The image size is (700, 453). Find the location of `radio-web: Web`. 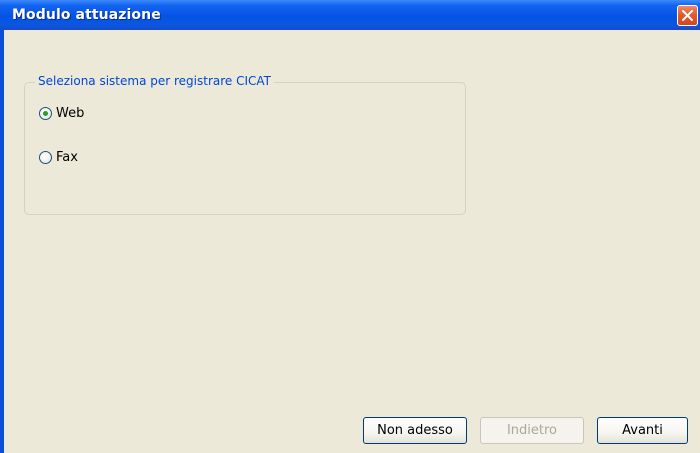

radio-web: Web is located at coordinates (61, 113).